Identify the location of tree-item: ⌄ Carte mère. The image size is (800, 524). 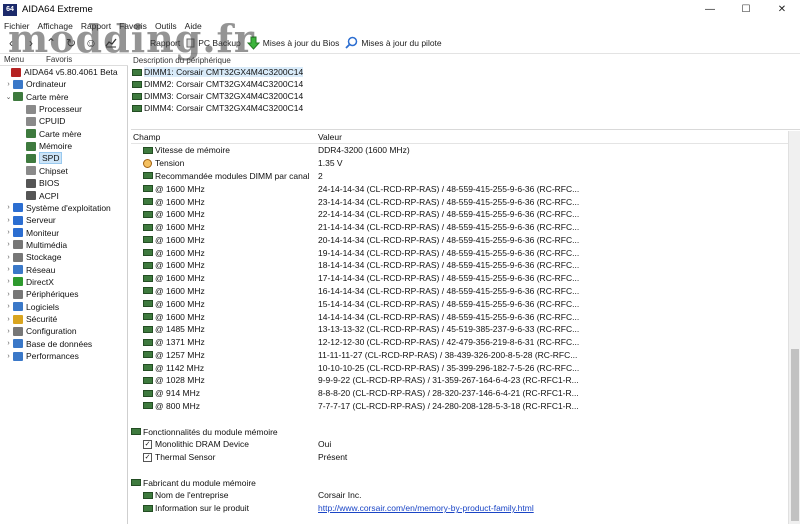
(36, 97).